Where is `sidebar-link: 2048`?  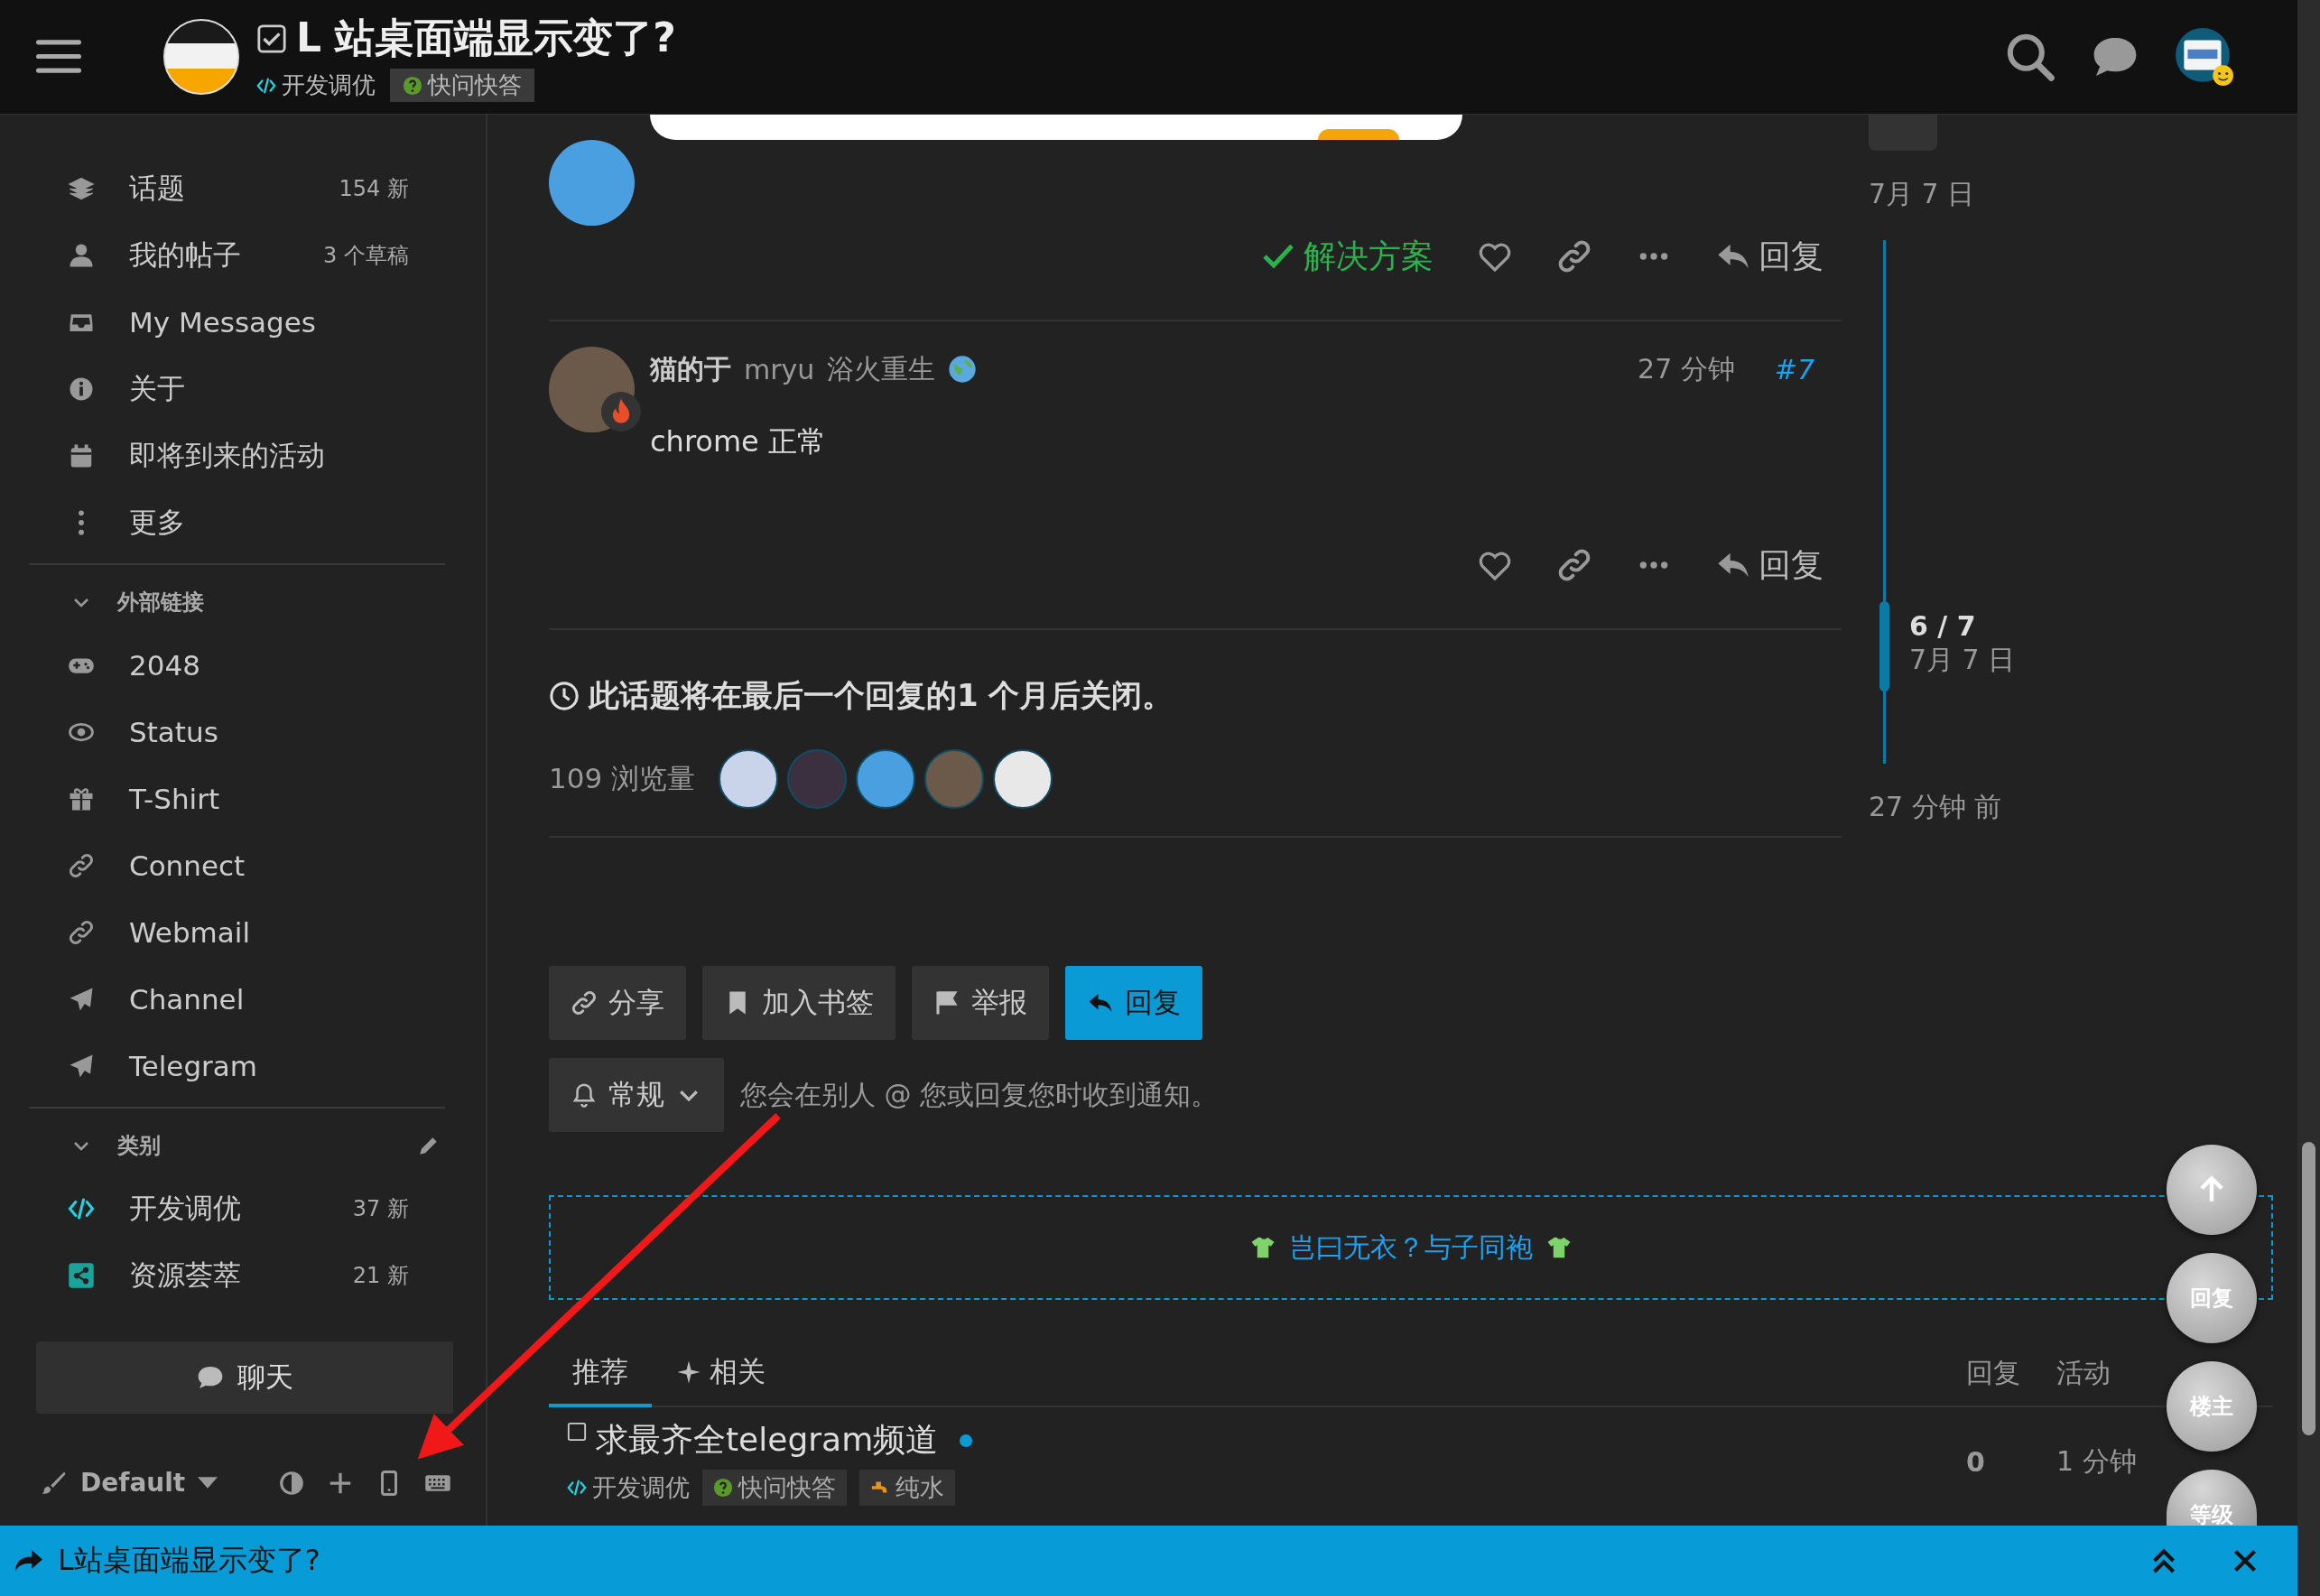 sidebar-link: 2048 is located at coordinates (243, 666).